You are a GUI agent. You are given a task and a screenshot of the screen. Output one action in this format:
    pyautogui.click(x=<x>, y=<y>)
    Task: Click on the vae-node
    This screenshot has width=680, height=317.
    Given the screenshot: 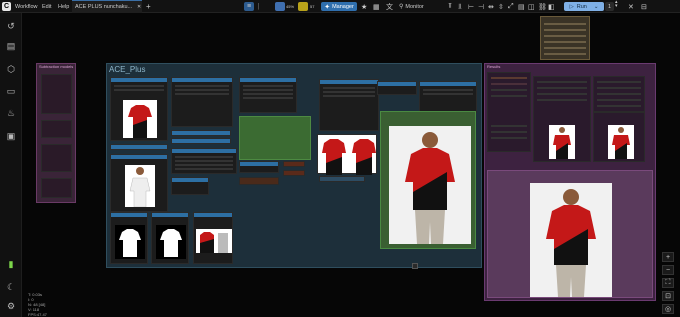 What is the action you would take?
    pyautogui.click(x=448, y=97)
    